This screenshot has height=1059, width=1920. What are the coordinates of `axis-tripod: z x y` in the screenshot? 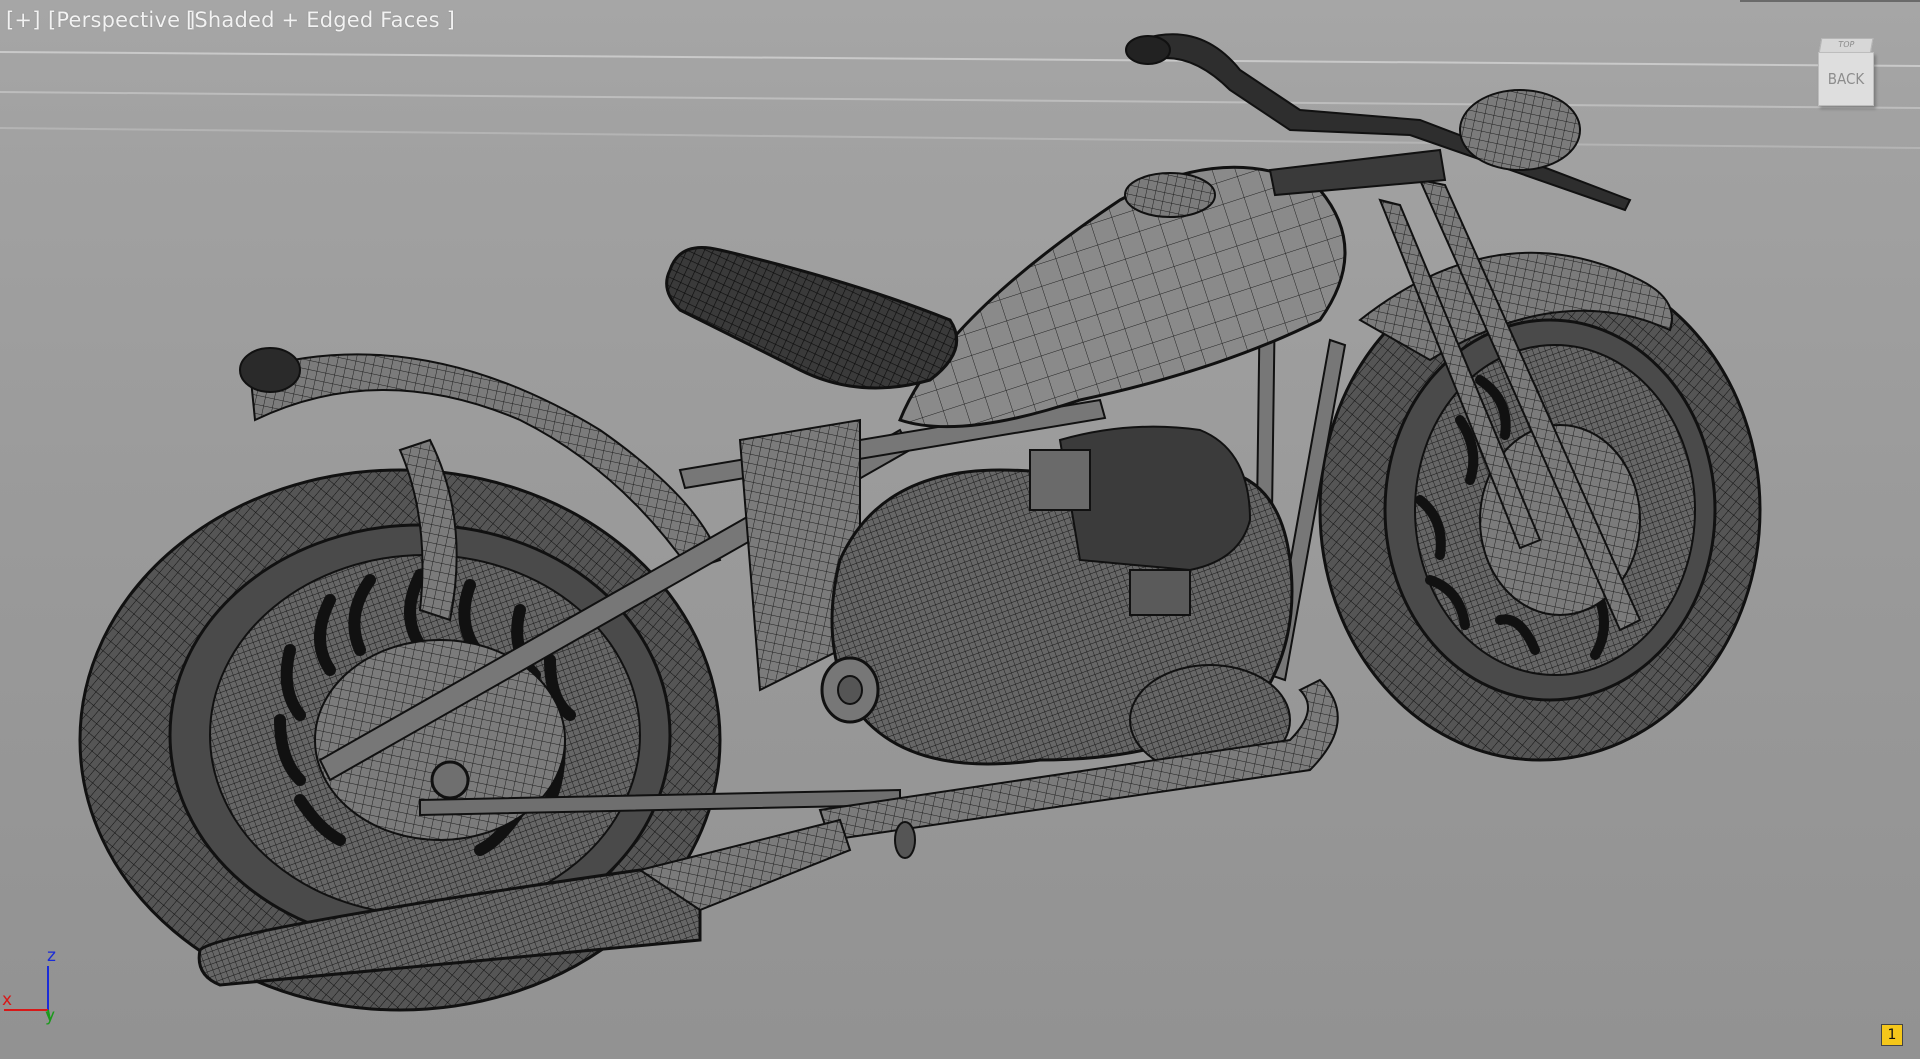 It's located at (35, 986).